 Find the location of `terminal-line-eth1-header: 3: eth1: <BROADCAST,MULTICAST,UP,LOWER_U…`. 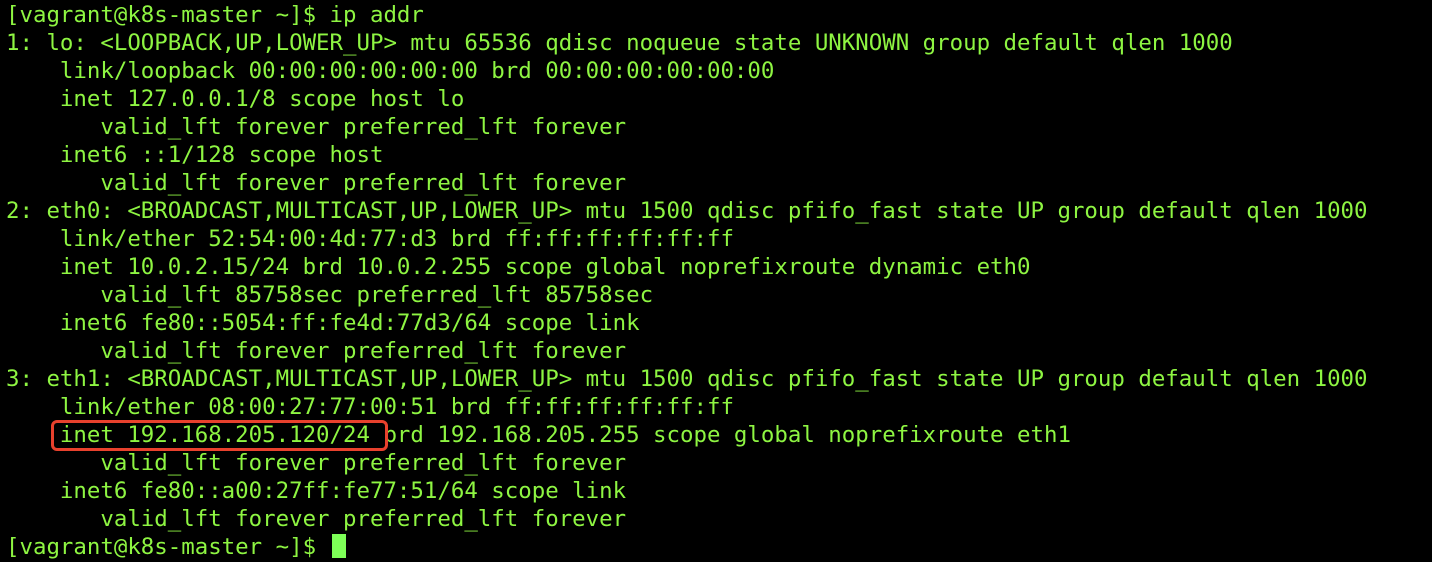

terminal-line-eth1-header: 3: eth1: <BROADCAST,MULTICAST,UP,LOWER_U… is located at coordinates (716, 379).